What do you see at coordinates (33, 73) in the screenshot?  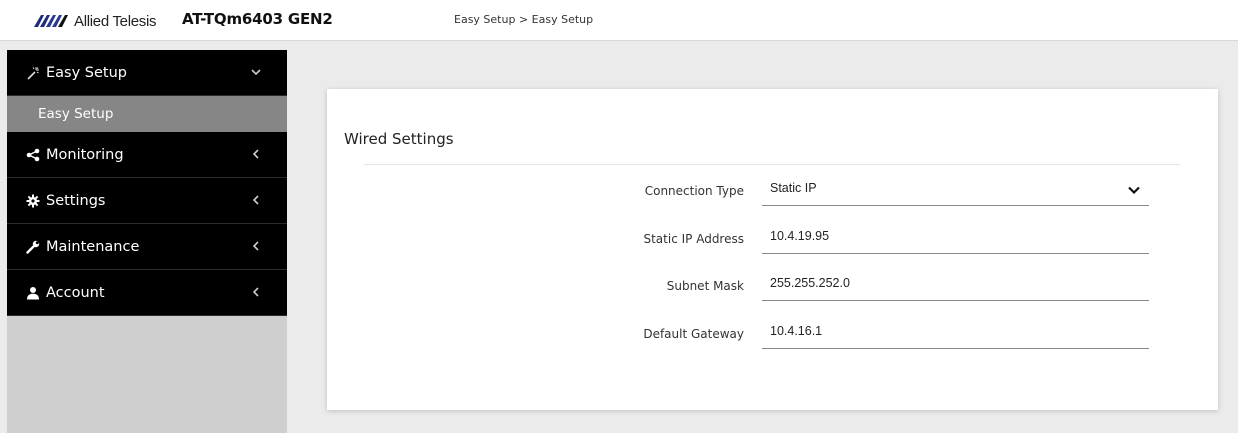 I see `wand-icon` at bounding box center [33, 73].